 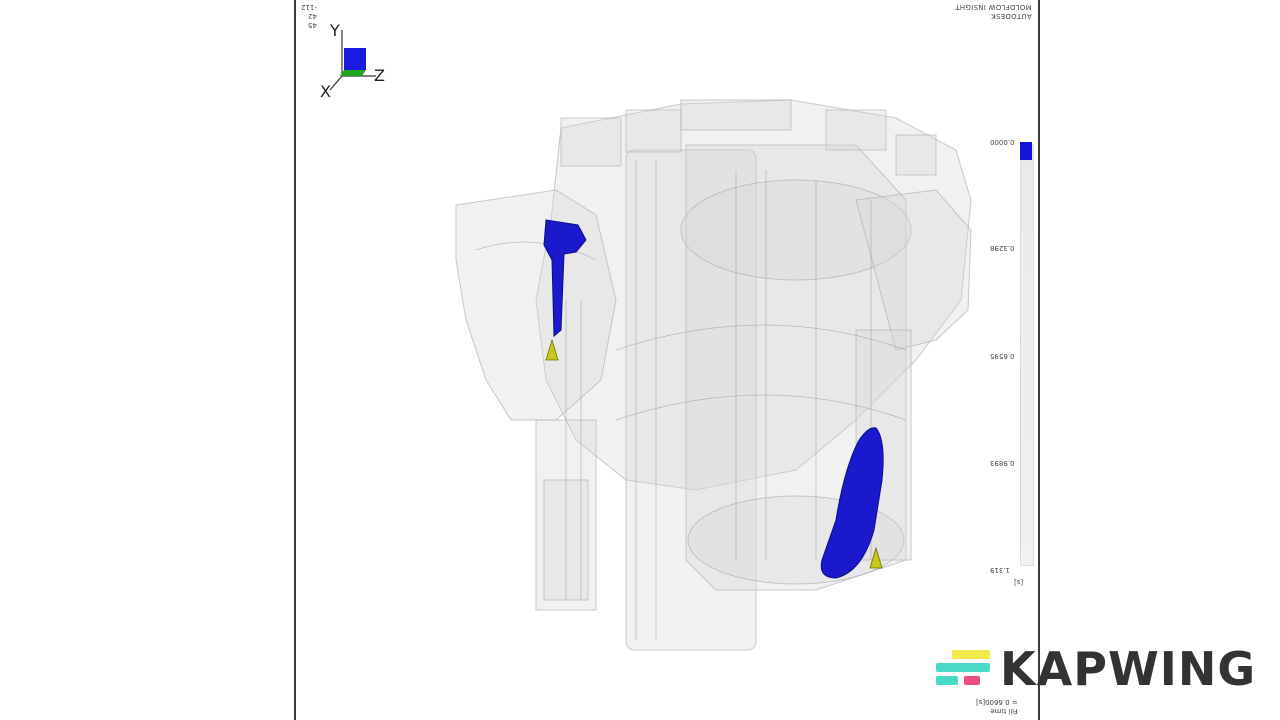 What do you see at coordinates (1013, 363) in the screenshot?
I see `color-legend: 0.0000 0.3298 0.6595 0.9893 1.319 [s]` at bounding box center [1013, 363].